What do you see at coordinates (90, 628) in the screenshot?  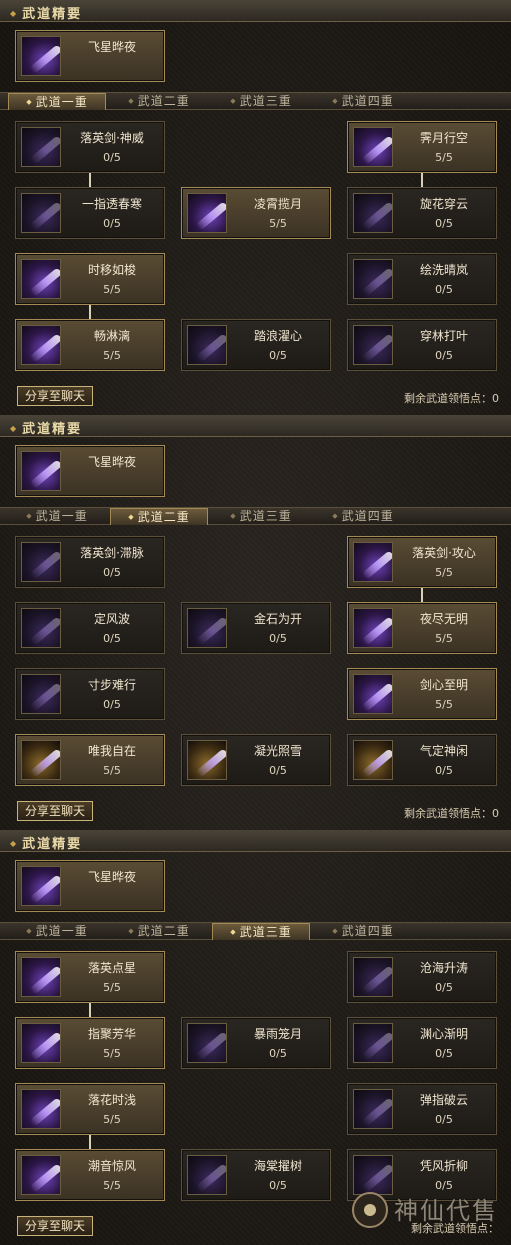 I see `skill-card: 定风波 0/5` at bounding box center [90, 628].